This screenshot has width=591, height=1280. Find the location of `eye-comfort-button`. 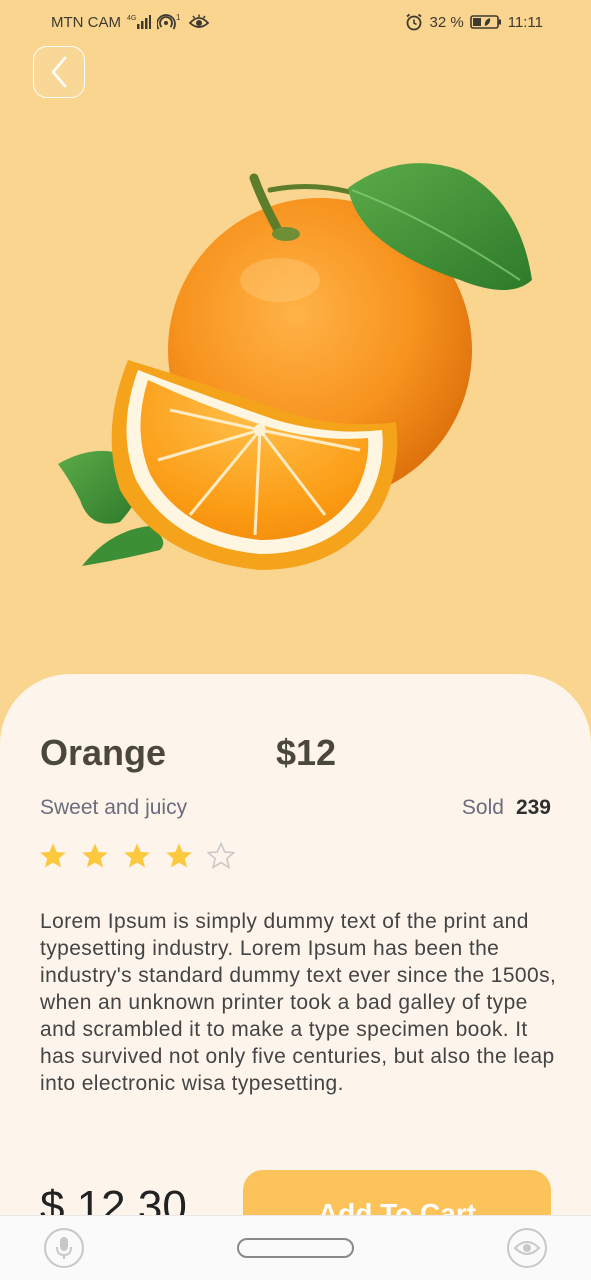

eye-comfort-button is located at coordinates (527, 1248).